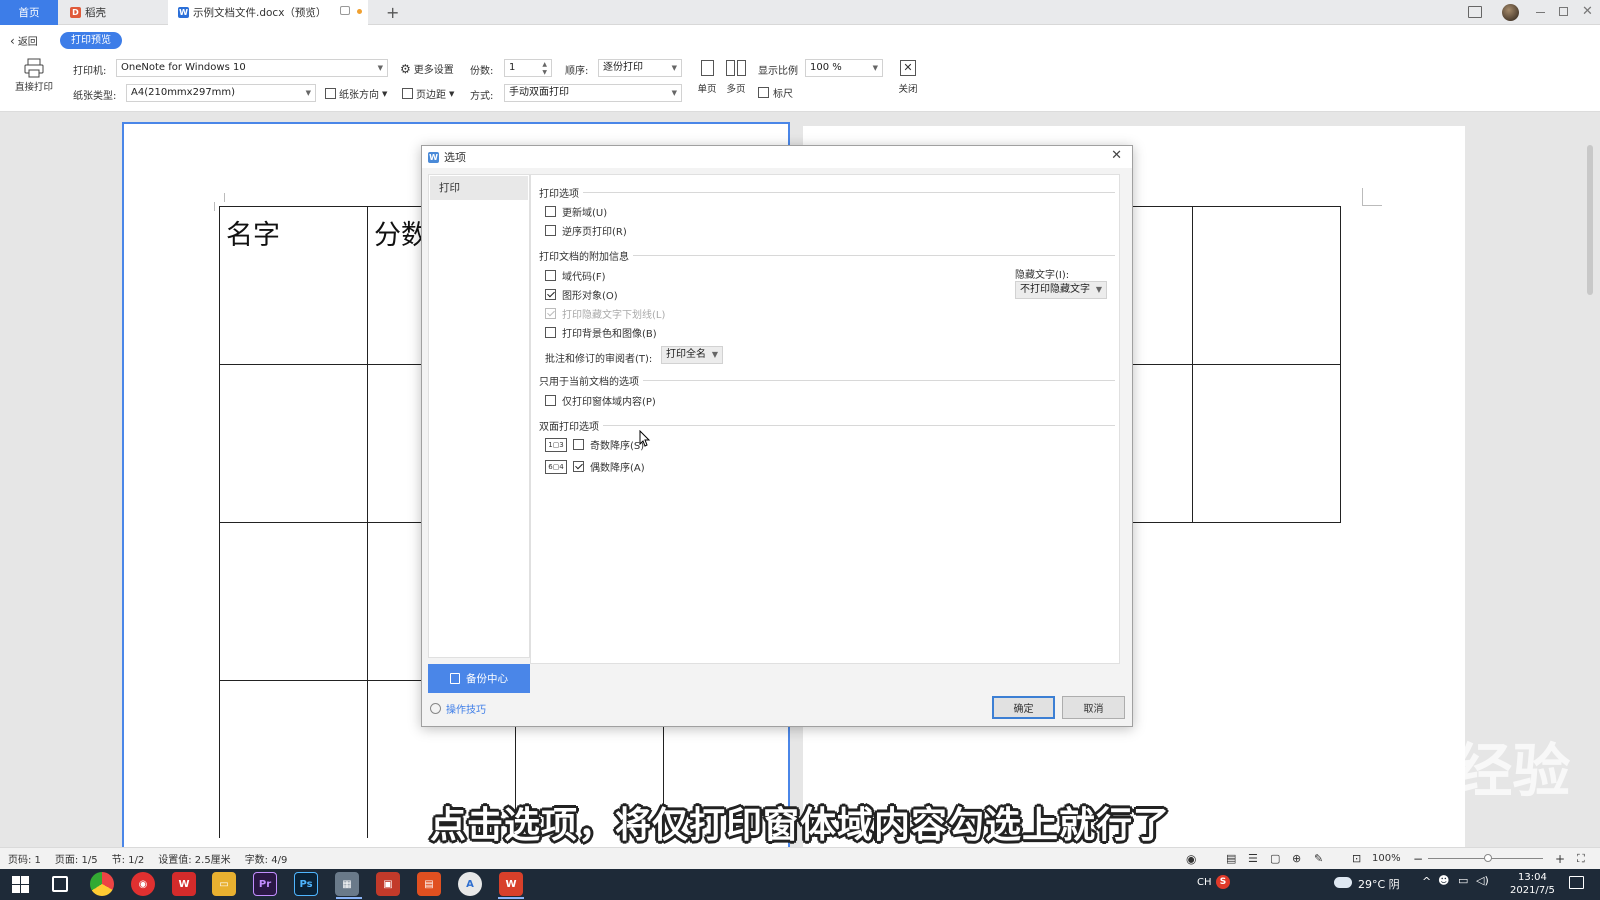 The height and width of the screenshot is (900, 1600). Describe the element at coordinates (1560, 859) in the screenshot. I see `zoom-in-icon: +` at that location.